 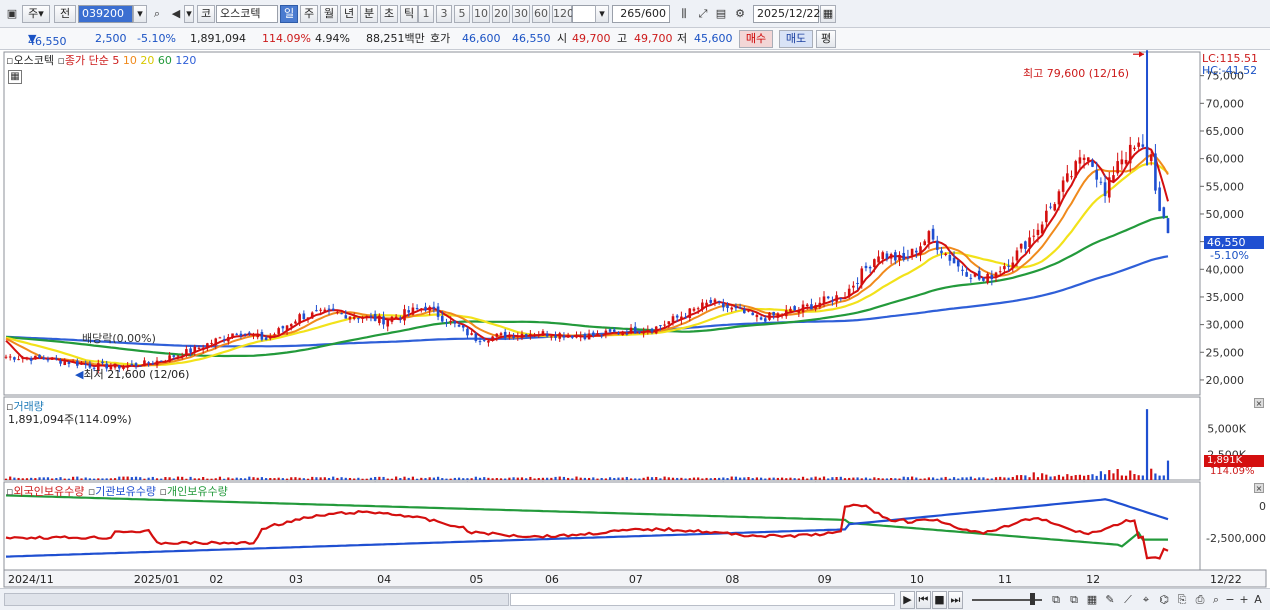 What do you see at coordinates (955, 600) in the screenshot?
I see `forward-icon: ⏭` at bounding box center [955, 600].